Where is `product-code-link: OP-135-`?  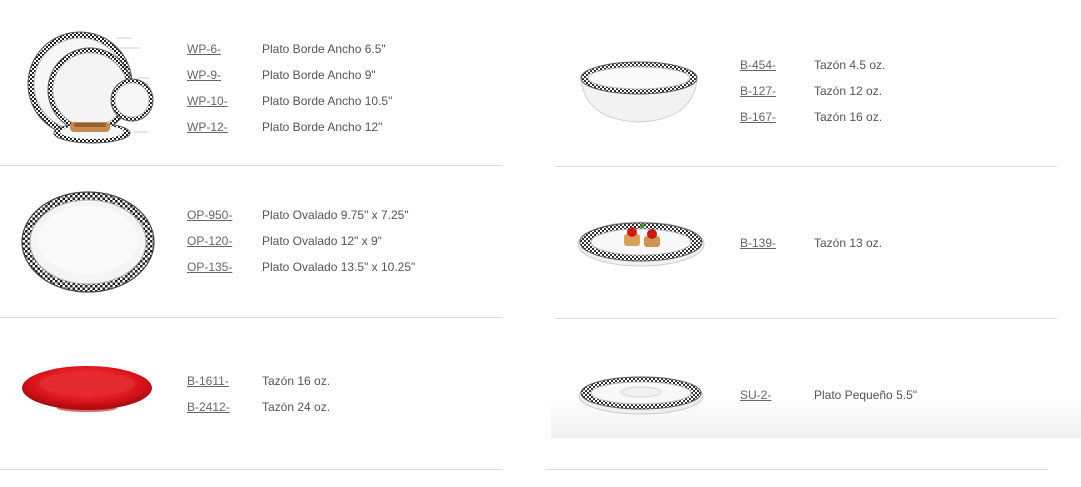 product-code-link: OP-135- is located at coordinates (209, 267).